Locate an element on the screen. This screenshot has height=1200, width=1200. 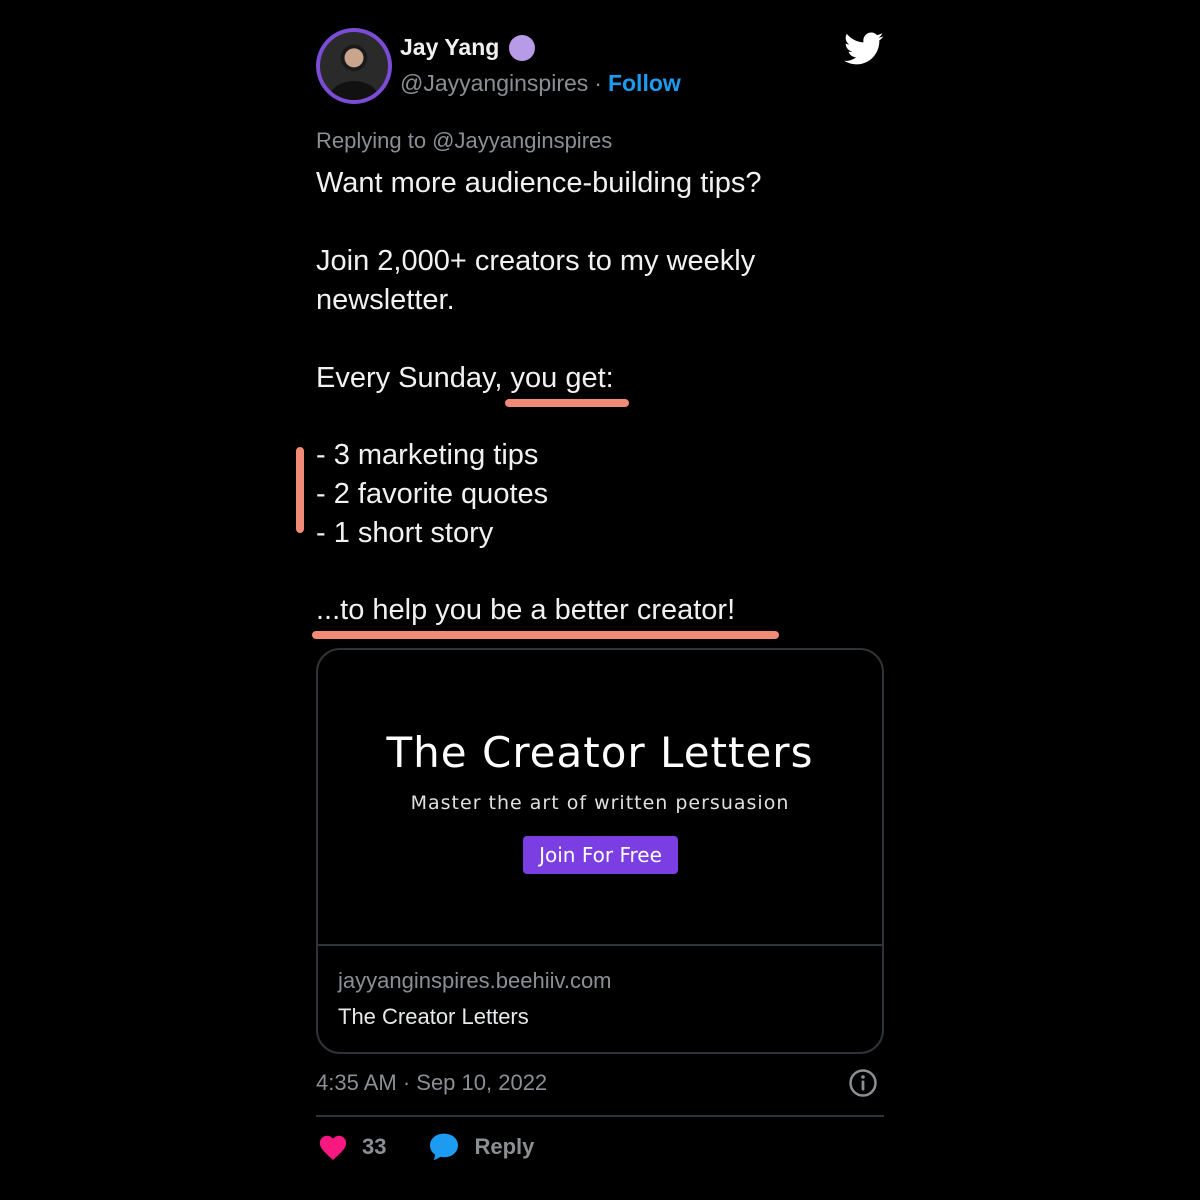
follow-button: Follow is located at coordinates (644, 83).